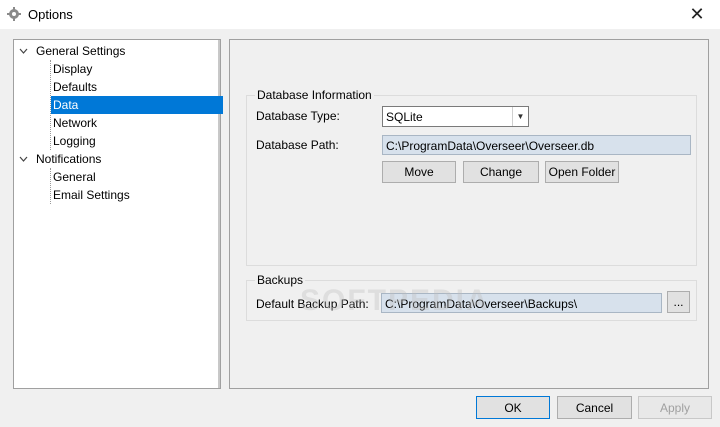  I want to click on tree-item-label: General, so click(74, 177).